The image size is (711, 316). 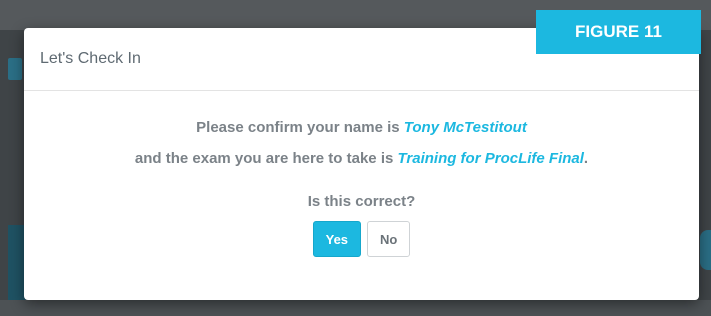 I want to click on candidate-name: Tony McTestitout, so click(x=465, y=127).